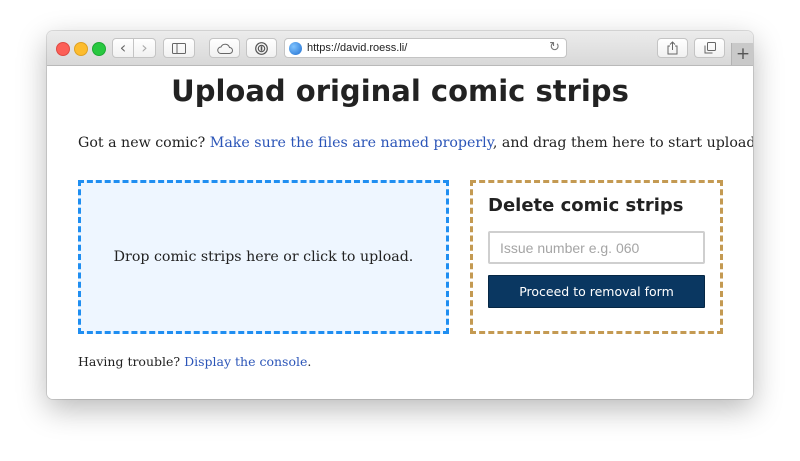 The image size is (800, 461). I want to click on address-bar: https://david.roess.li/ ↻, so click(425, 48).